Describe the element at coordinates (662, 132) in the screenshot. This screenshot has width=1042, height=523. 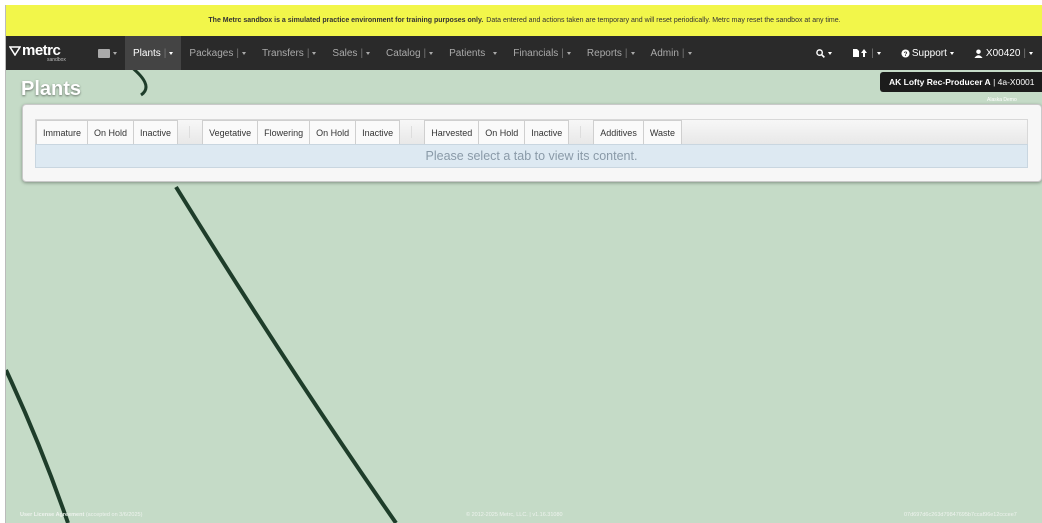
I see `tab-waste: Waste` at that location.